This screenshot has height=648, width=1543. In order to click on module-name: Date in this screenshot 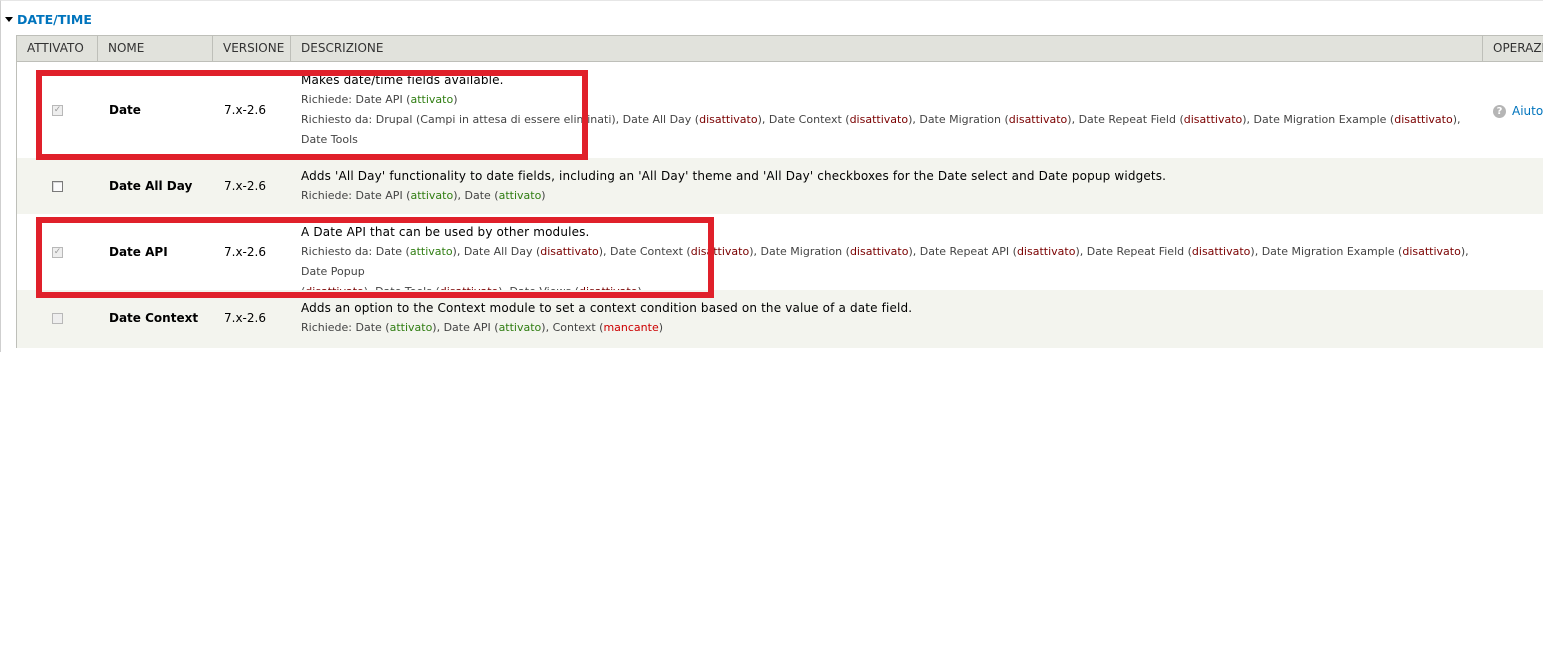, I will do `click(125, 110)`.